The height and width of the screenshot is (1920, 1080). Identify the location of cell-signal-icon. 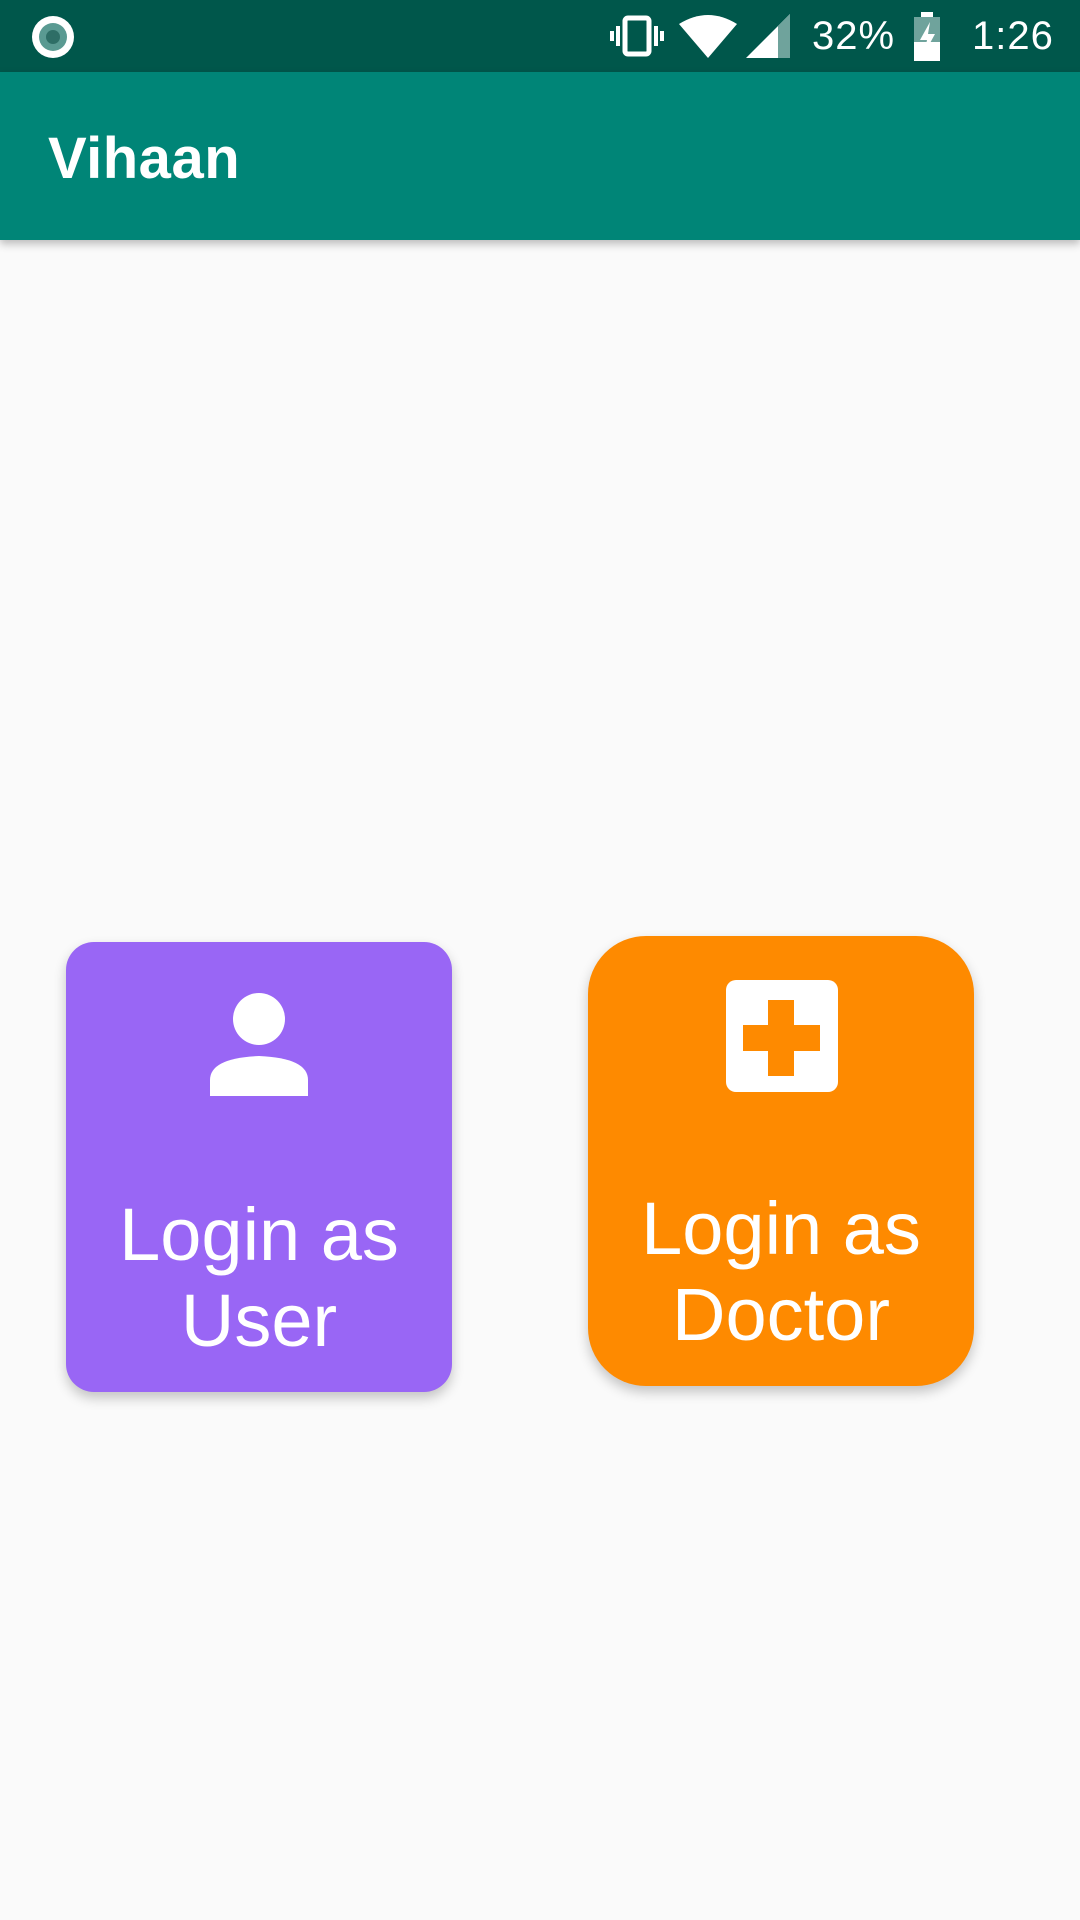
(768, 36).